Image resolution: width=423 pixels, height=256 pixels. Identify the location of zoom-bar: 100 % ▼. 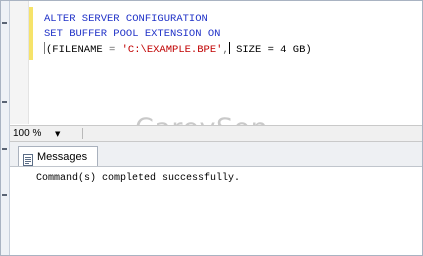
(216, 133).